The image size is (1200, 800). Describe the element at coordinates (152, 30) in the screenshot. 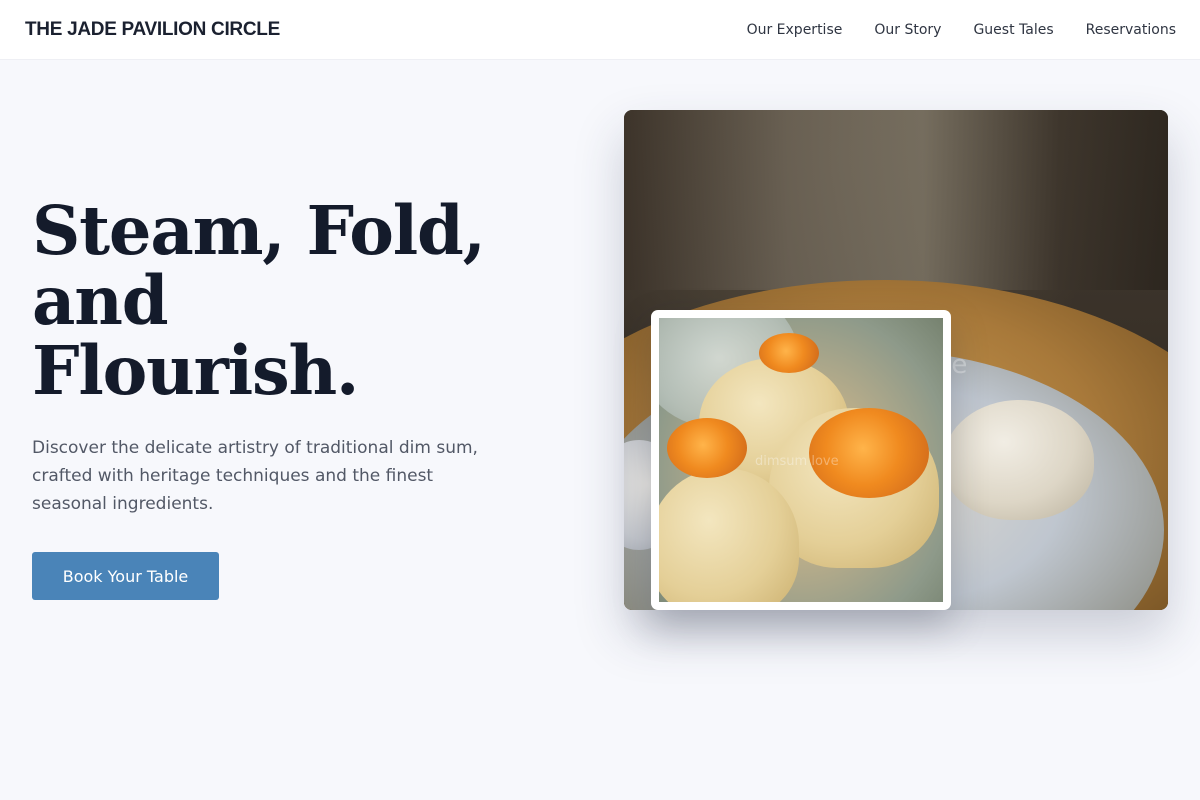

I see `brand-logo-text: THE JADE PAVILION CIRCLE` at that location.